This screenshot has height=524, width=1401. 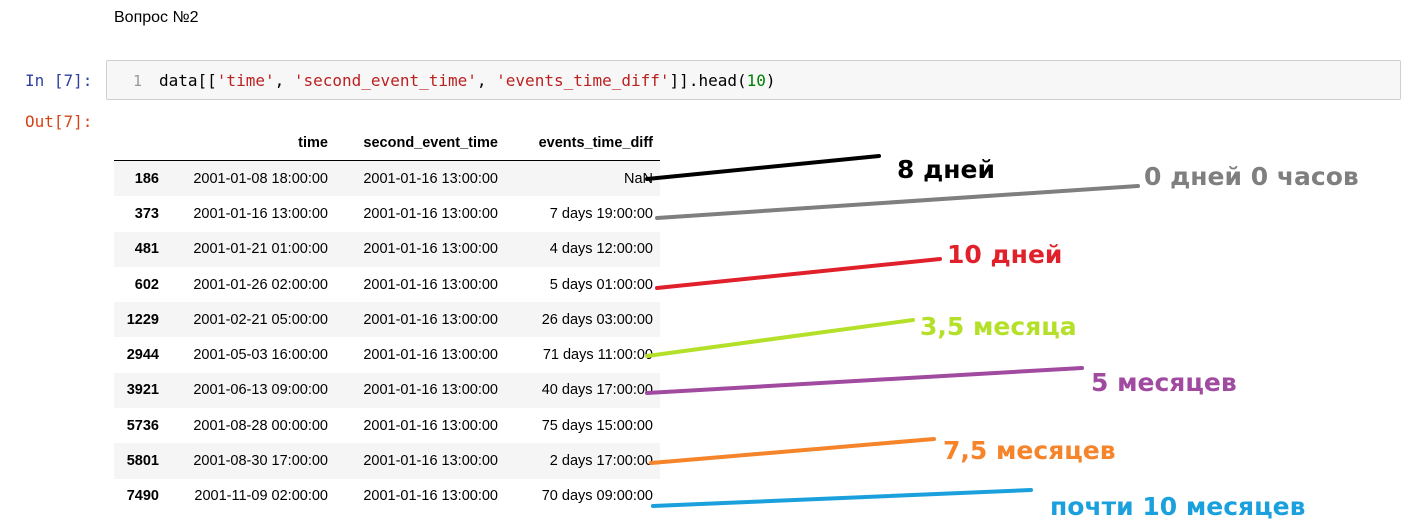 What do you see at coordinates (245, 80) in the screenshot?
I see `code-string-time: 'time'` at bounding box center [245, 80].